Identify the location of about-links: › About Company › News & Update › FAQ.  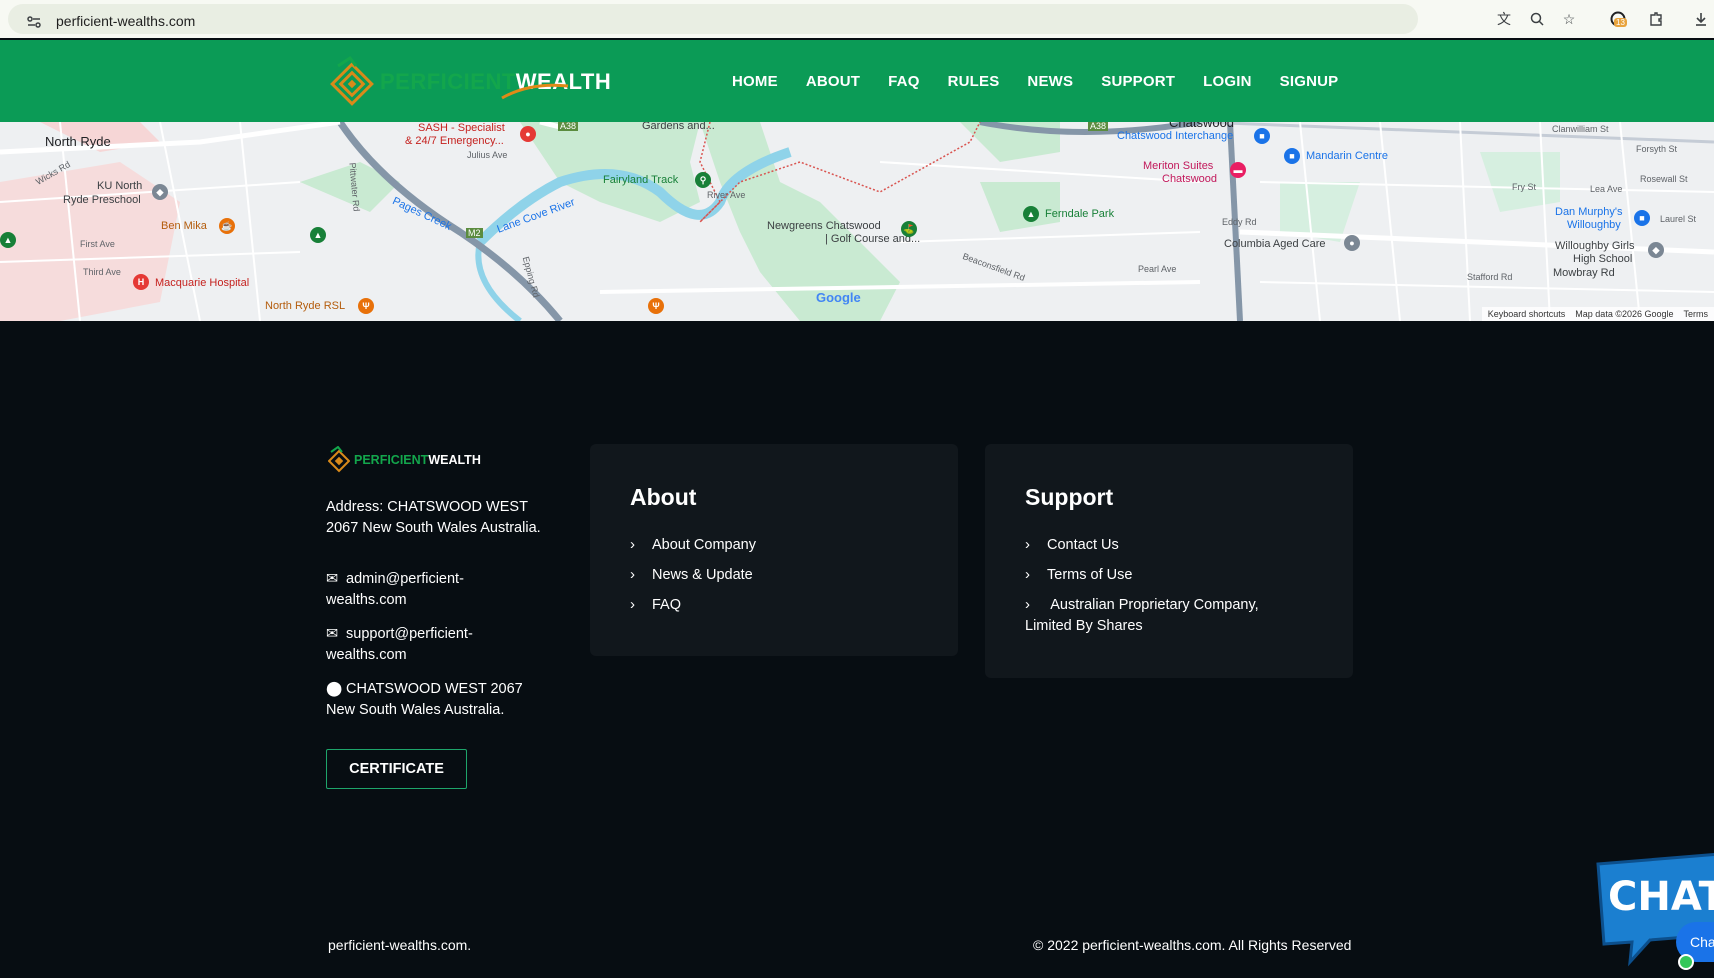
(693, 579).